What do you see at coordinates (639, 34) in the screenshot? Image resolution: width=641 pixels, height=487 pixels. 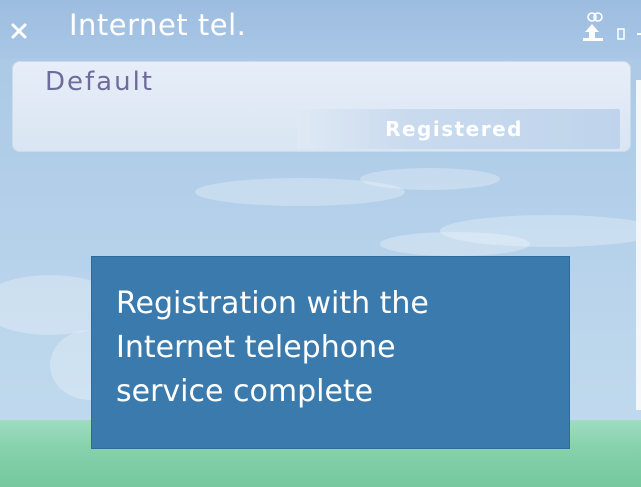 I see `edge-mark-icon` at bounding box center [639, 34].